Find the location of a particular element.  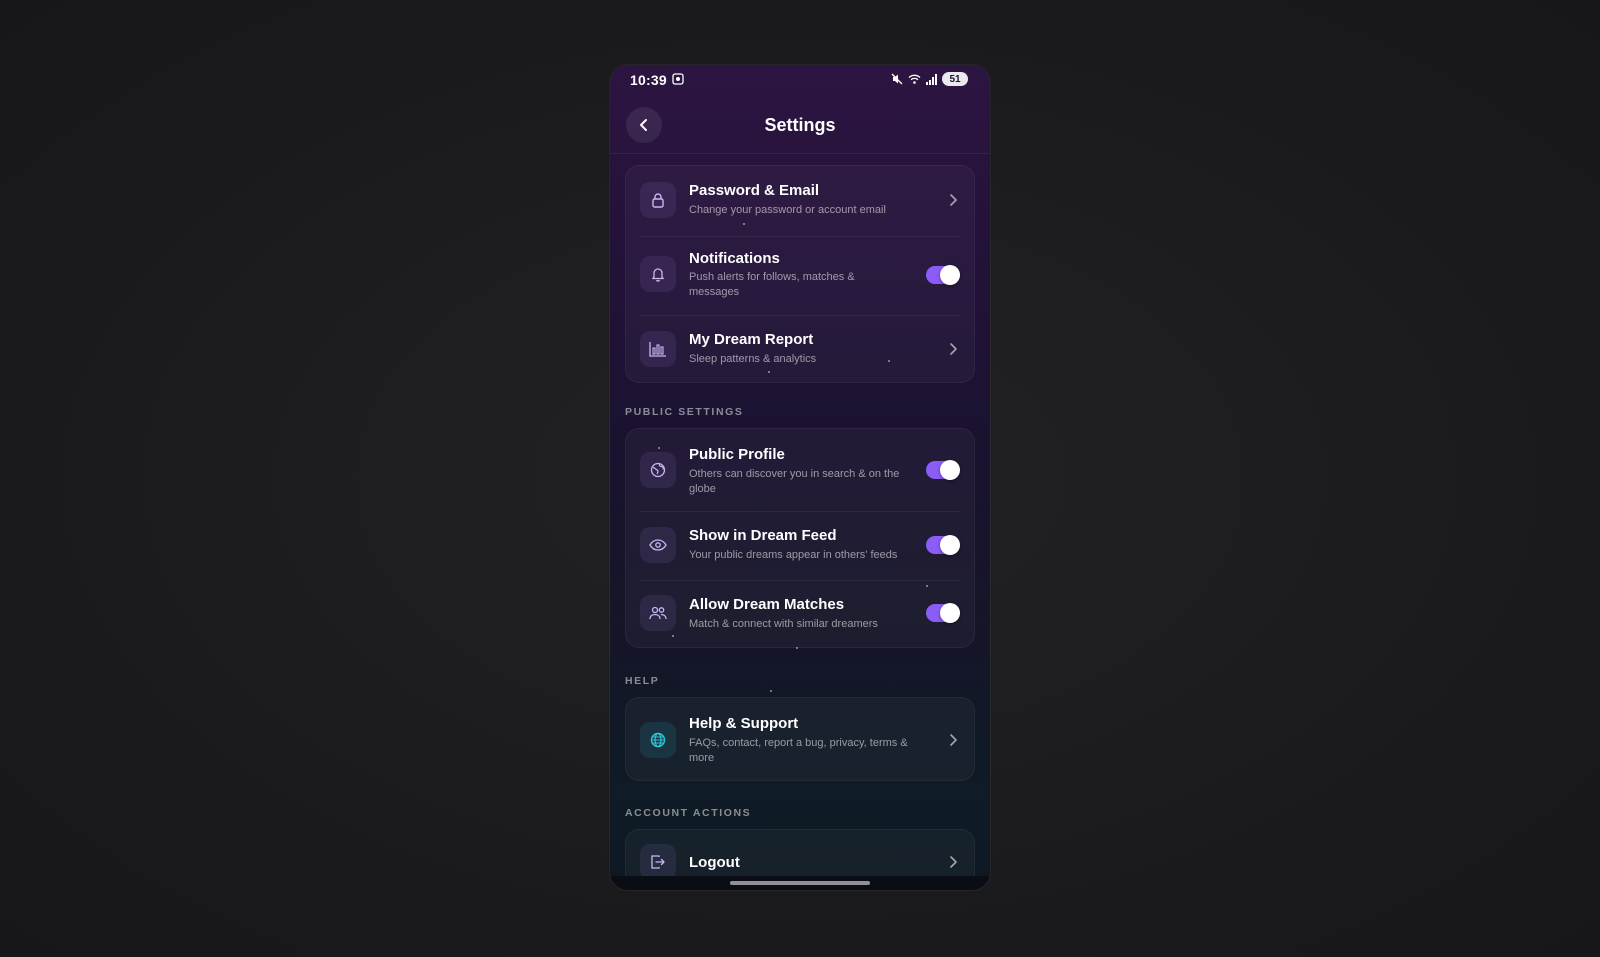

users-icon is located at coordinates (658, 613).